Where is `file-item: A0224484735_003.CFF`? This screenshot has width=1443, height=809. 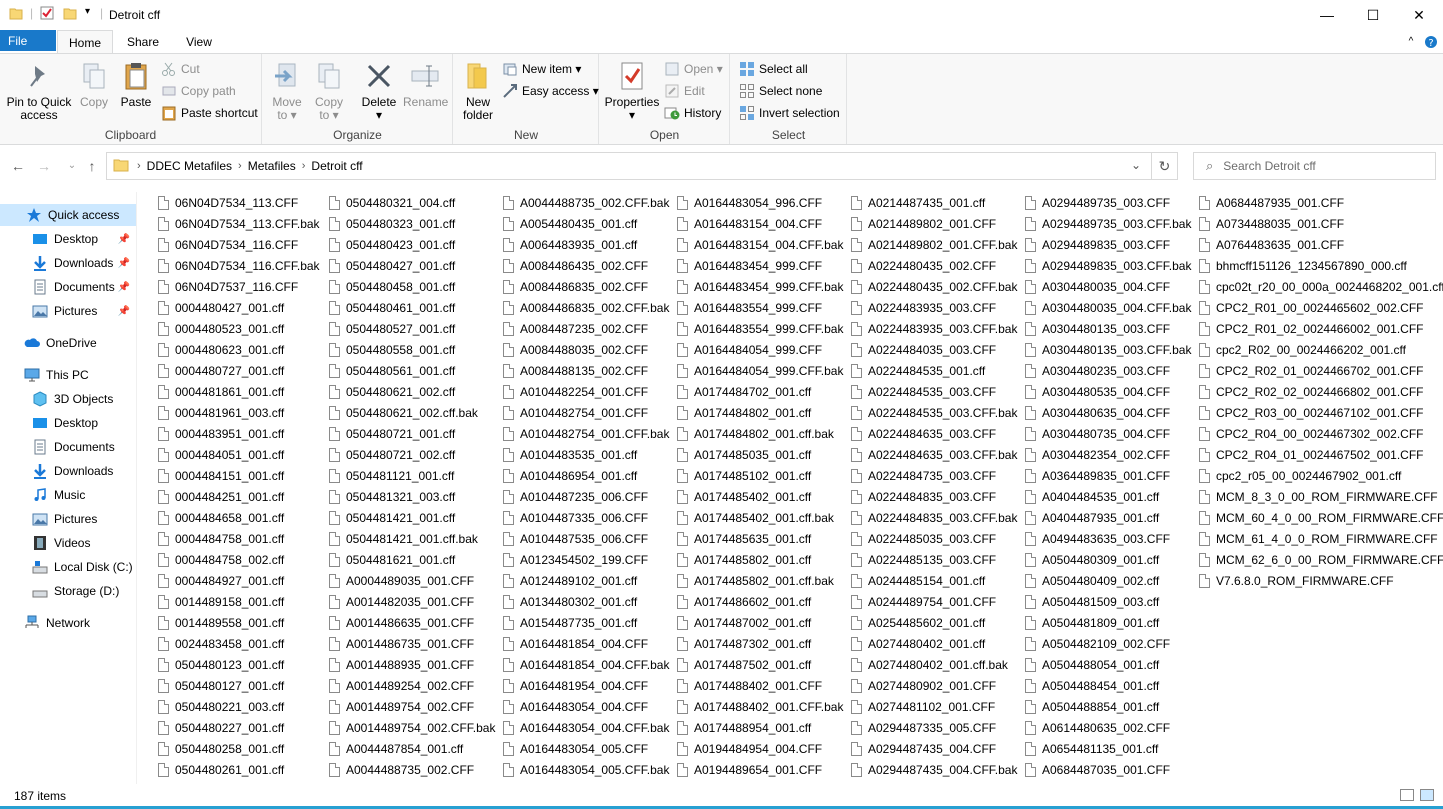 file-item: A0224484735_003.CFF is located at coordinates (930, 475).